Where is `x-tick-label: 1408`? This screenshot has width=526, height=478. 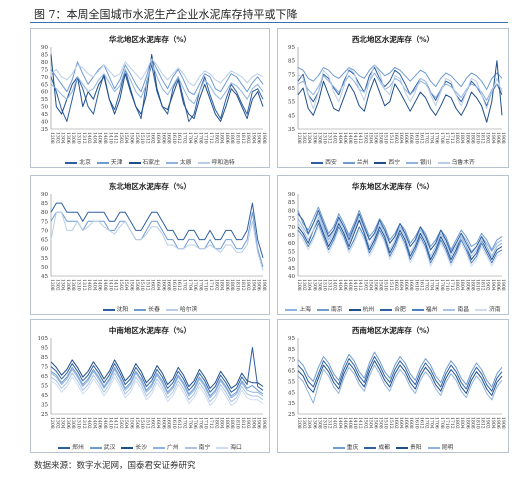
x-tick-label: 1408 is located at coordinates (105, 285).